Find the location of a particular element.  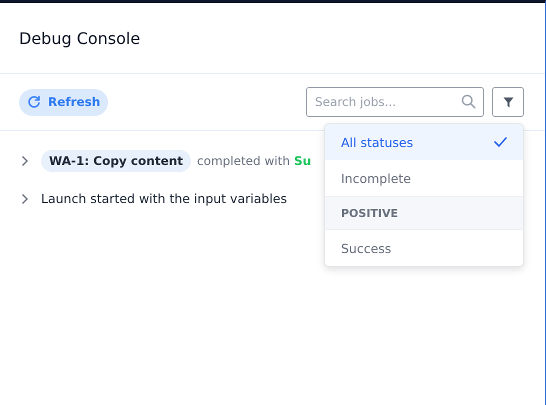

search-icon is located at coordinates (468, 101).